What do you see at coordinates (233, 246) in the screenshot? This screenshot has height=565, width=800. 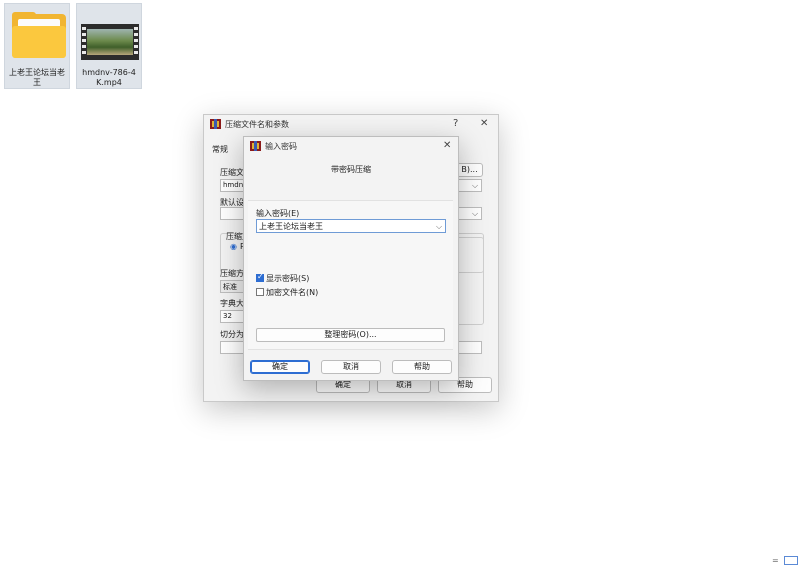 I see `format-radio: ◉` at bounding box center [233, 246].